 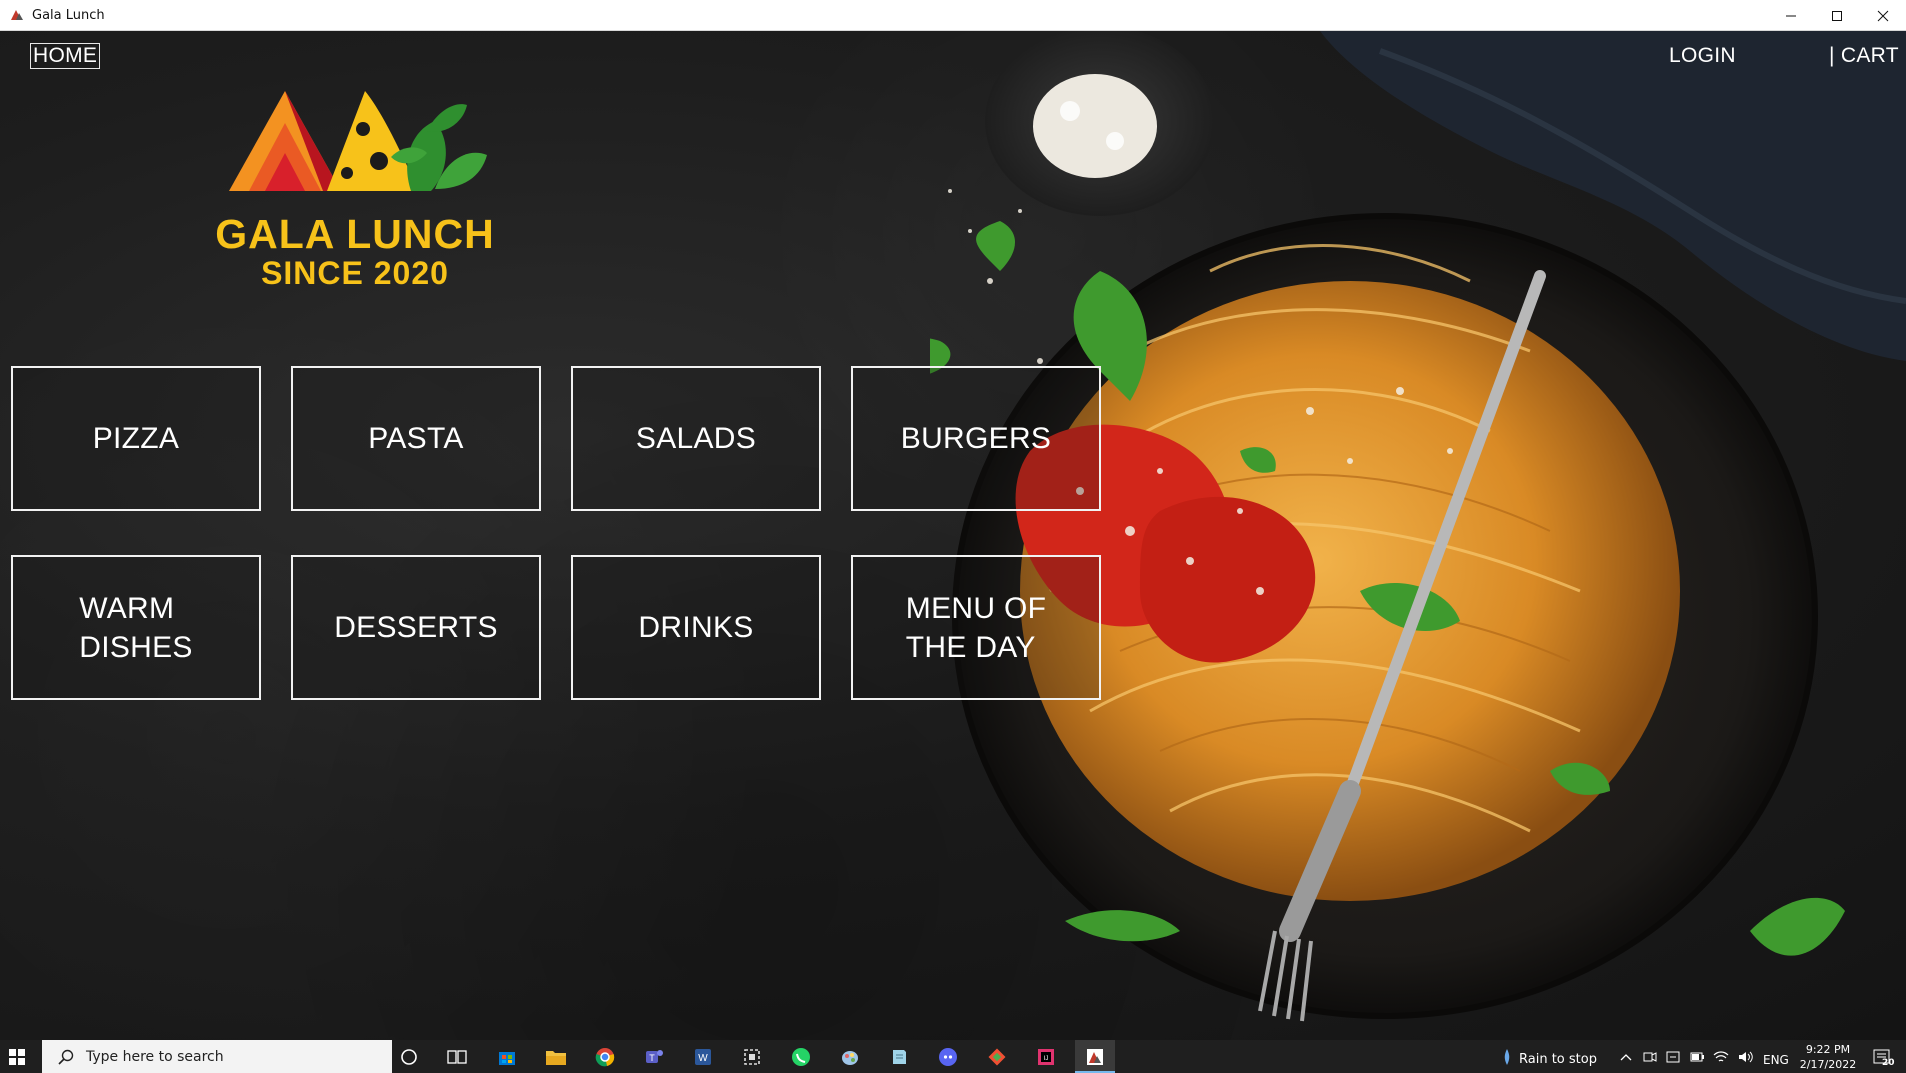 I want to click on intellij-icon: IJ, so click(x=1046, y=1057).